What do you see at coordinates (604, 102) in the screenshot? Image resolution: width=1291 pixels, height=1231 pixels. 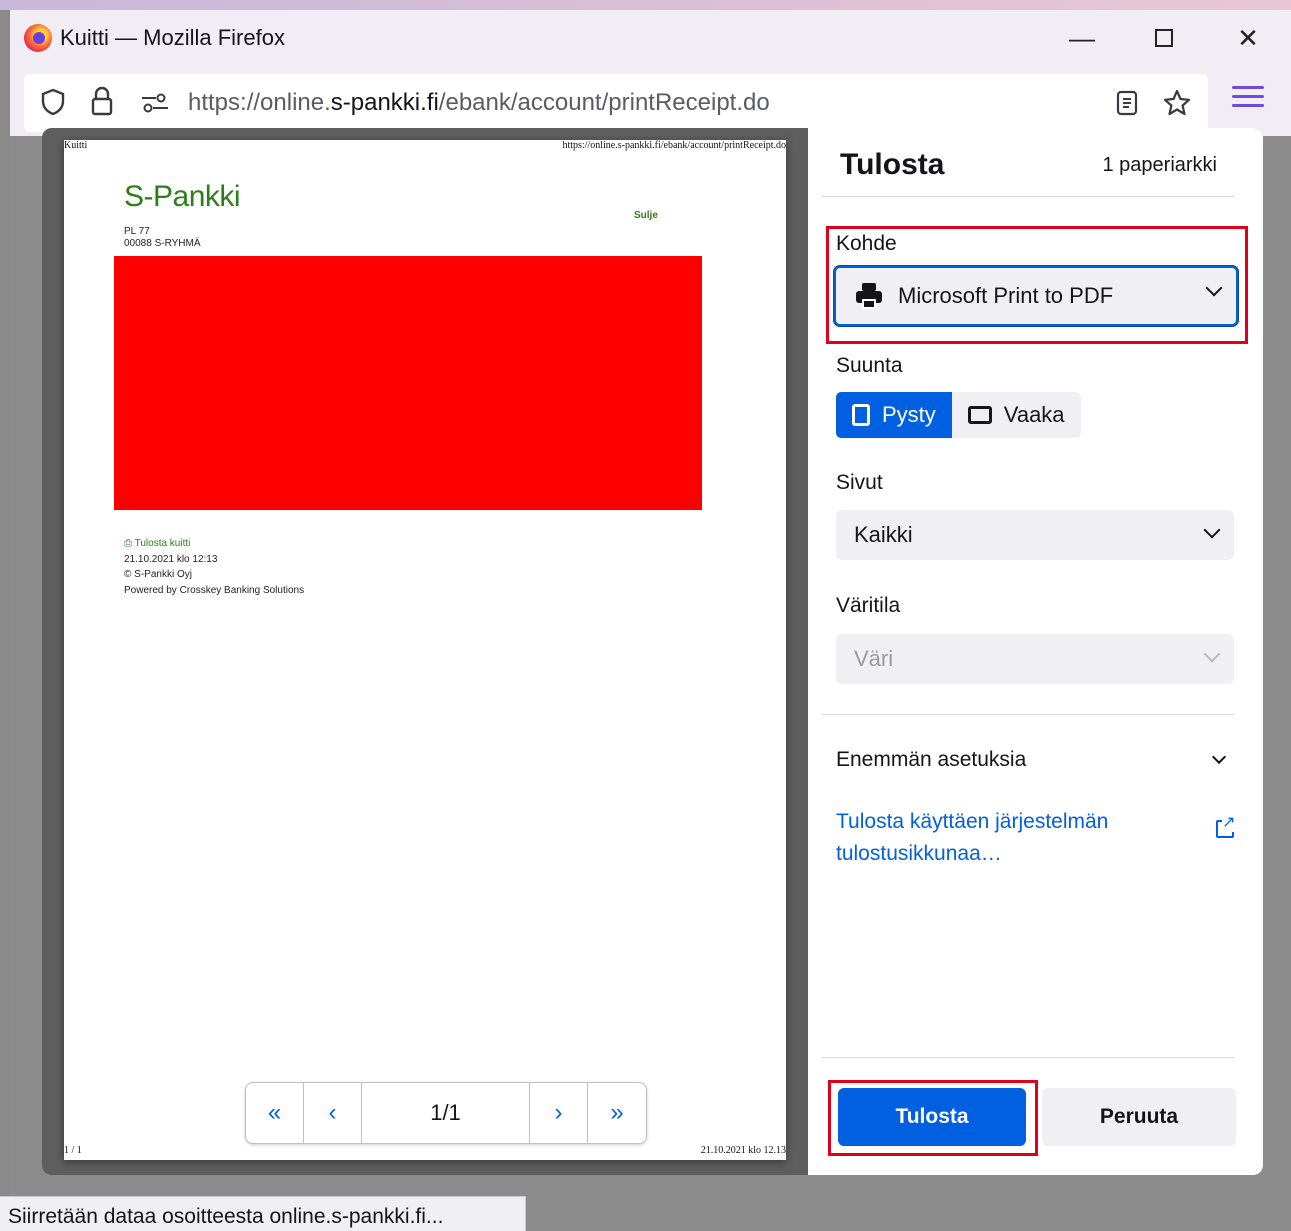 I see `url-path: /ebank/account/printReceipt.do` at bounding box center [604, 102].